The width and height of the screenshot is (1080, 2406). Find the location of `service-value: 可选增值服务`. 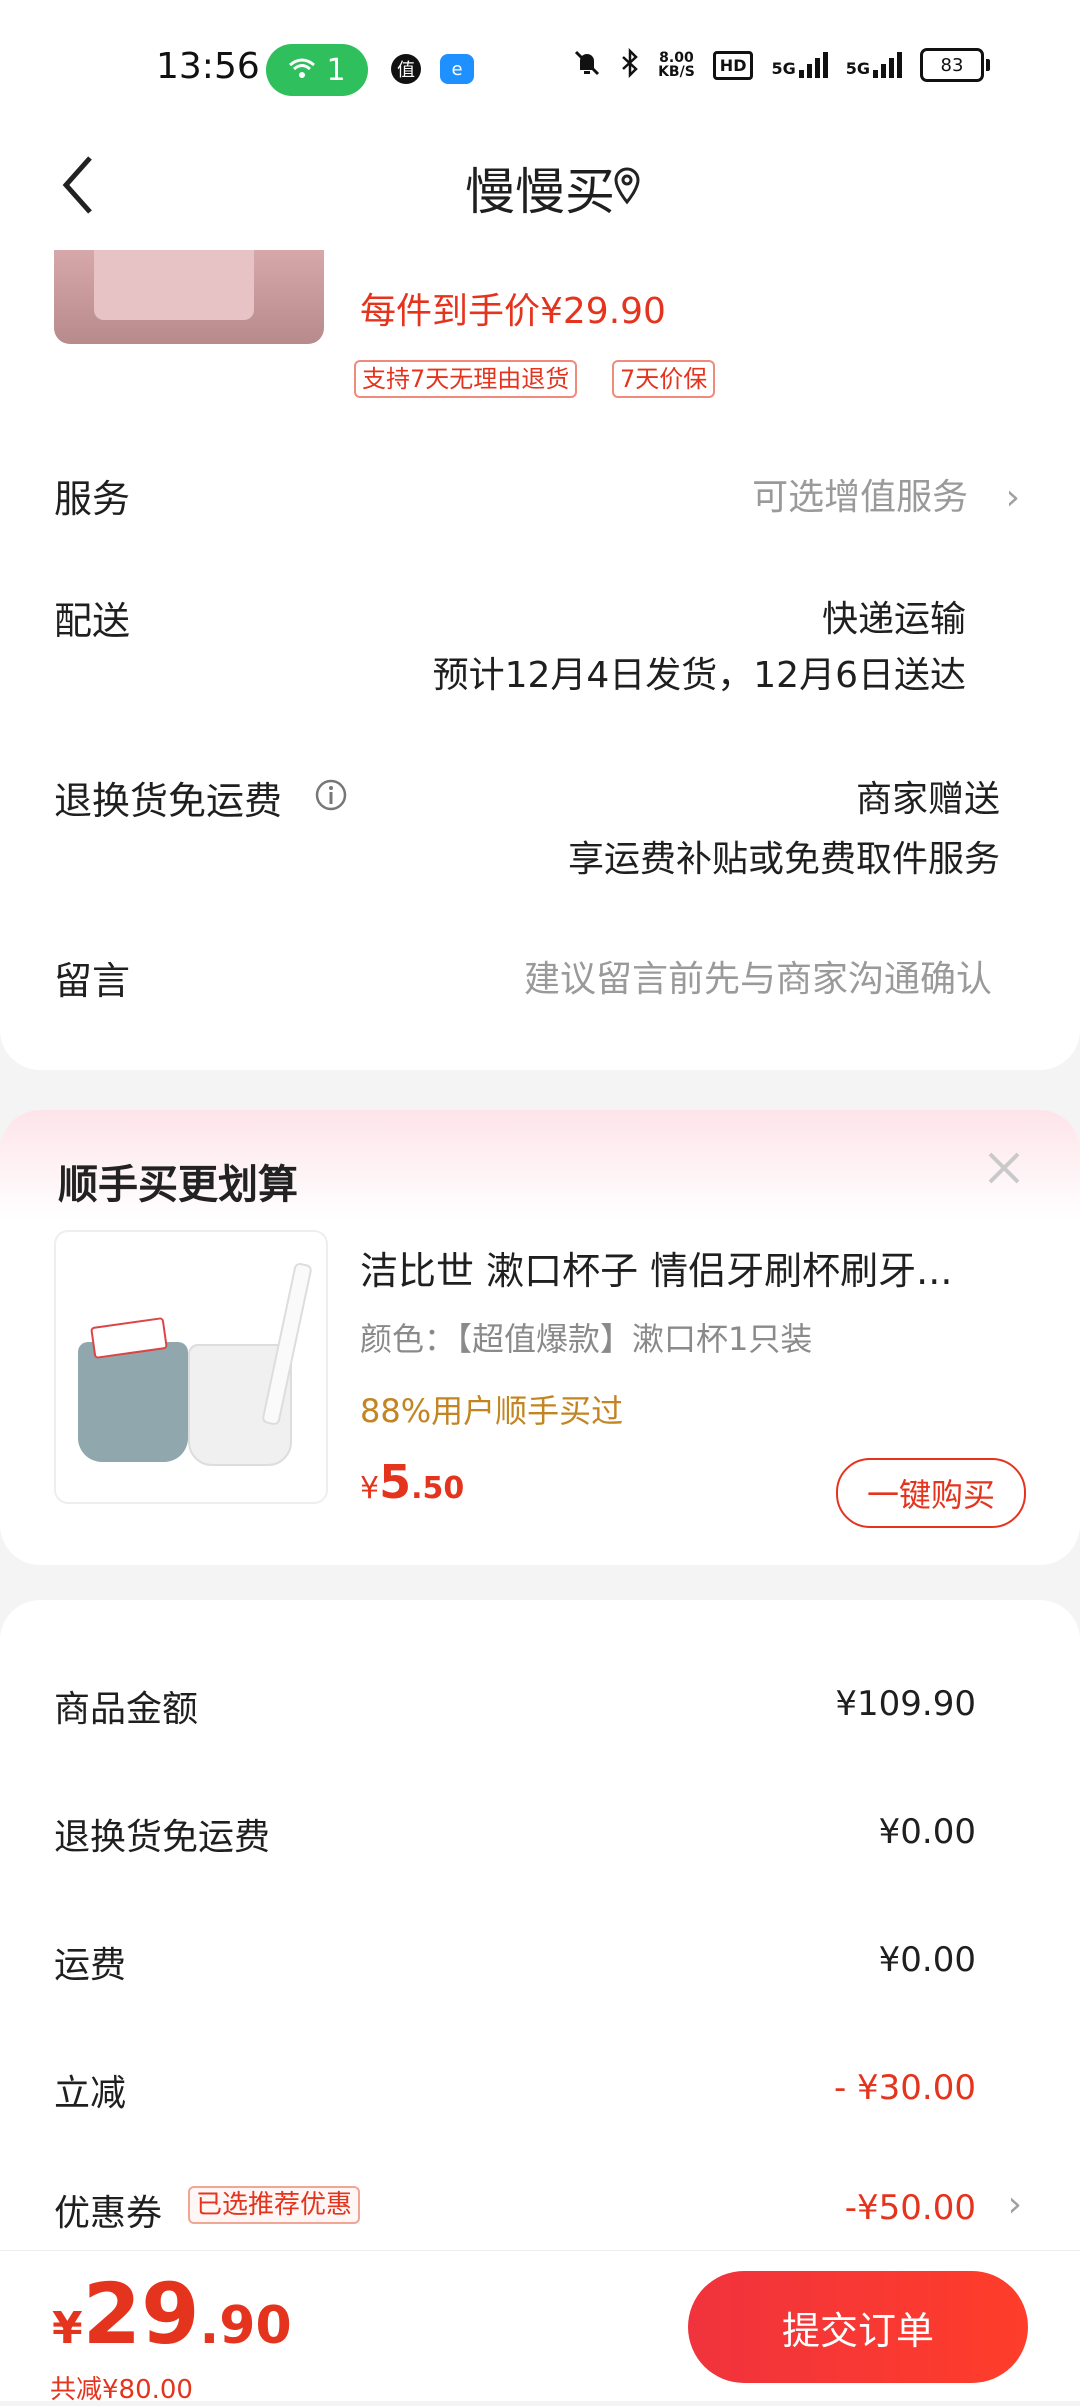

service-value: 可选增值服务 is located at coordinates (860, 497).